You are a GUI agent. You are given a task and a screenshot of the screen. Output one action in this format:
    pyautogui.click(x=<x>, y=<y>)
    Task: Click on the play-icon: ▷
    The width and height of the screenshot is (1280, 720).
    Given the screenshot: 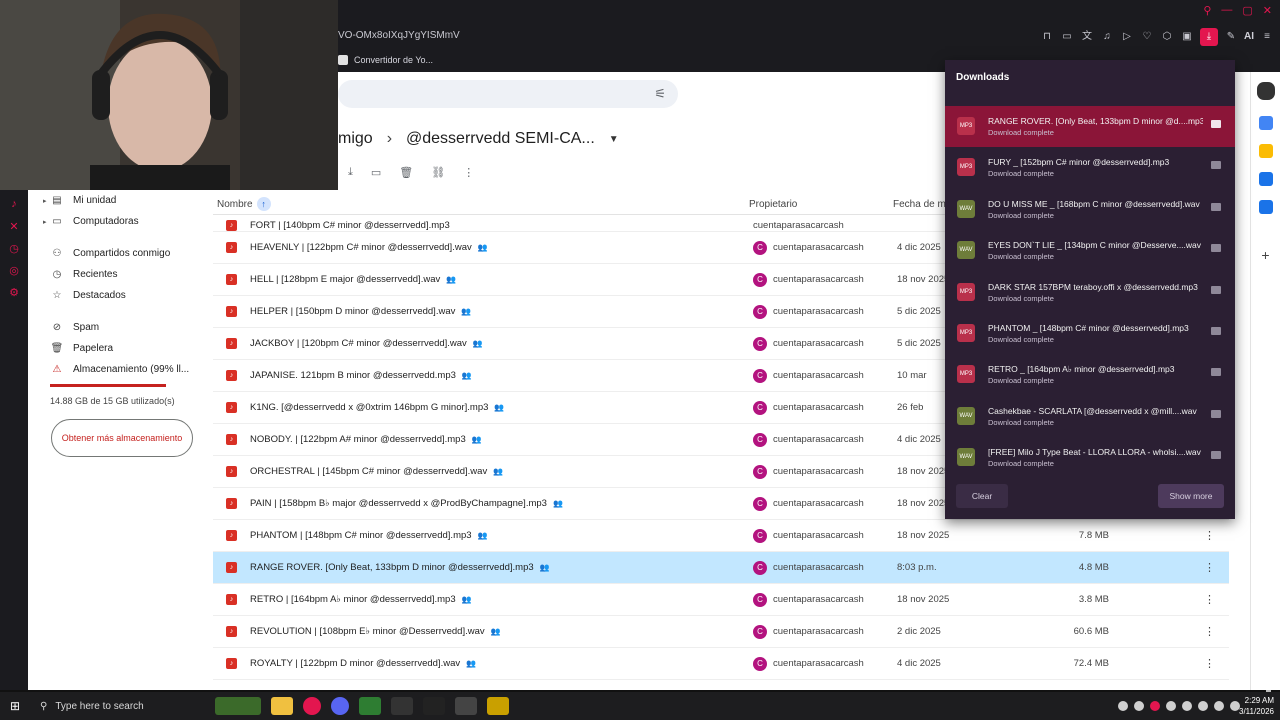 What is the action you would take?
    pyautogui.click(x=1127, y=37)
    